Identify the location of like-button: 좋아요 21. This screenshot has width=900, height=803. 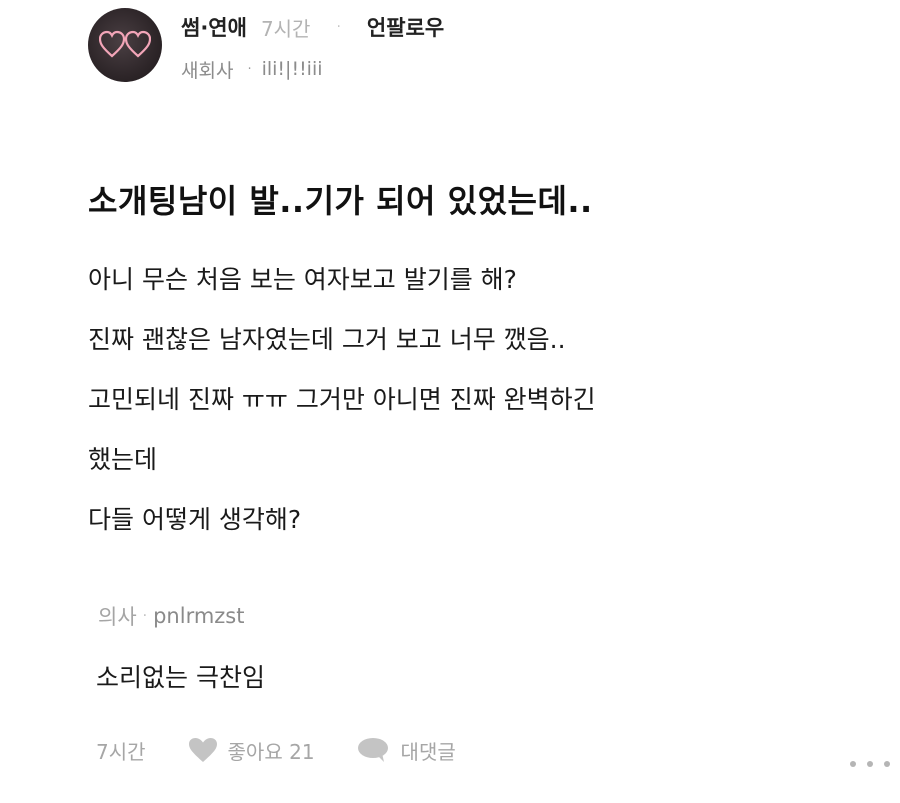
(251, 750).